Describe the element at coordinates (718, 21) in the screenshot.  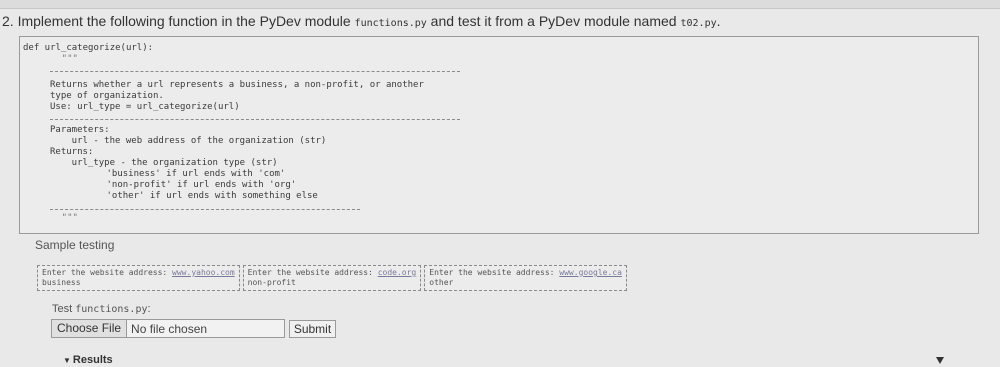
I see `question-text-end: .` at that location.